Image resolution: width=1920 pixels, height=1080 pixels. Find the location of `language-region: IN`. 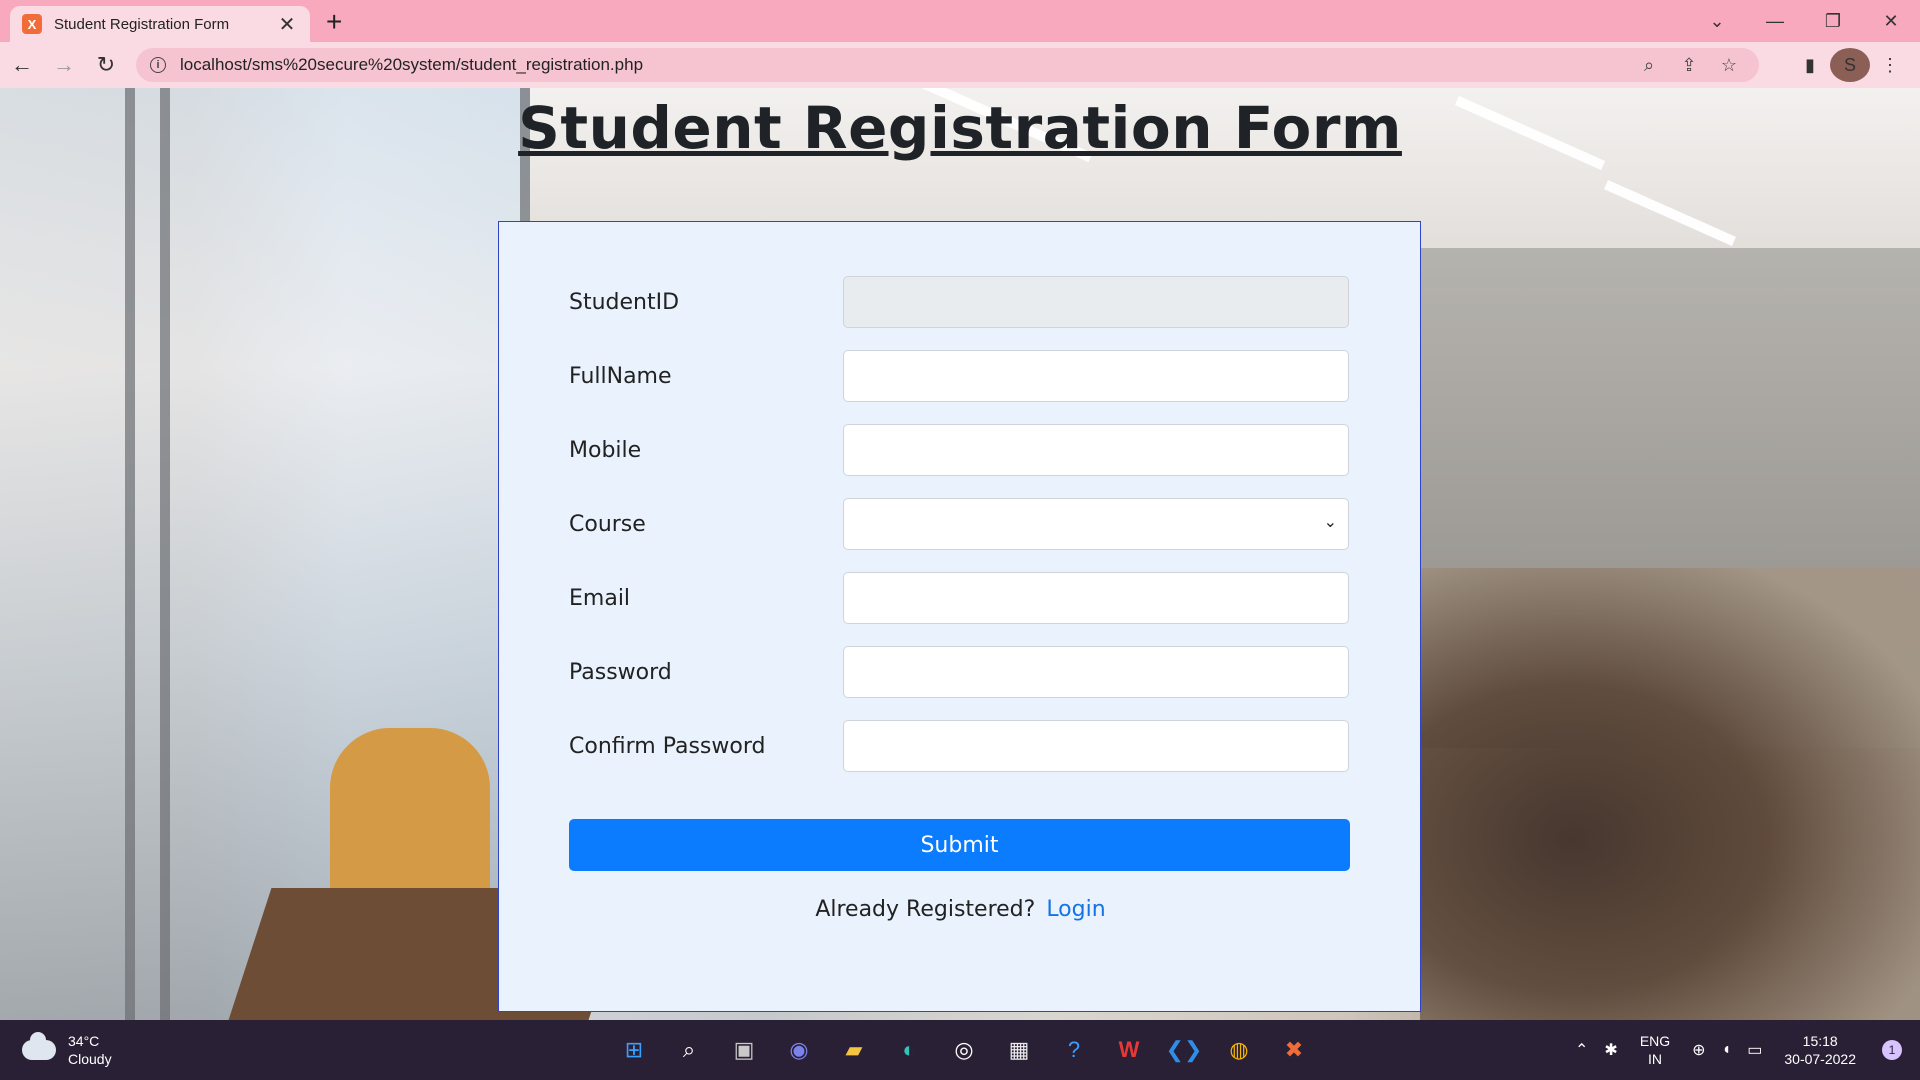

language-region: IN is located at coordinates (1655, 1059).